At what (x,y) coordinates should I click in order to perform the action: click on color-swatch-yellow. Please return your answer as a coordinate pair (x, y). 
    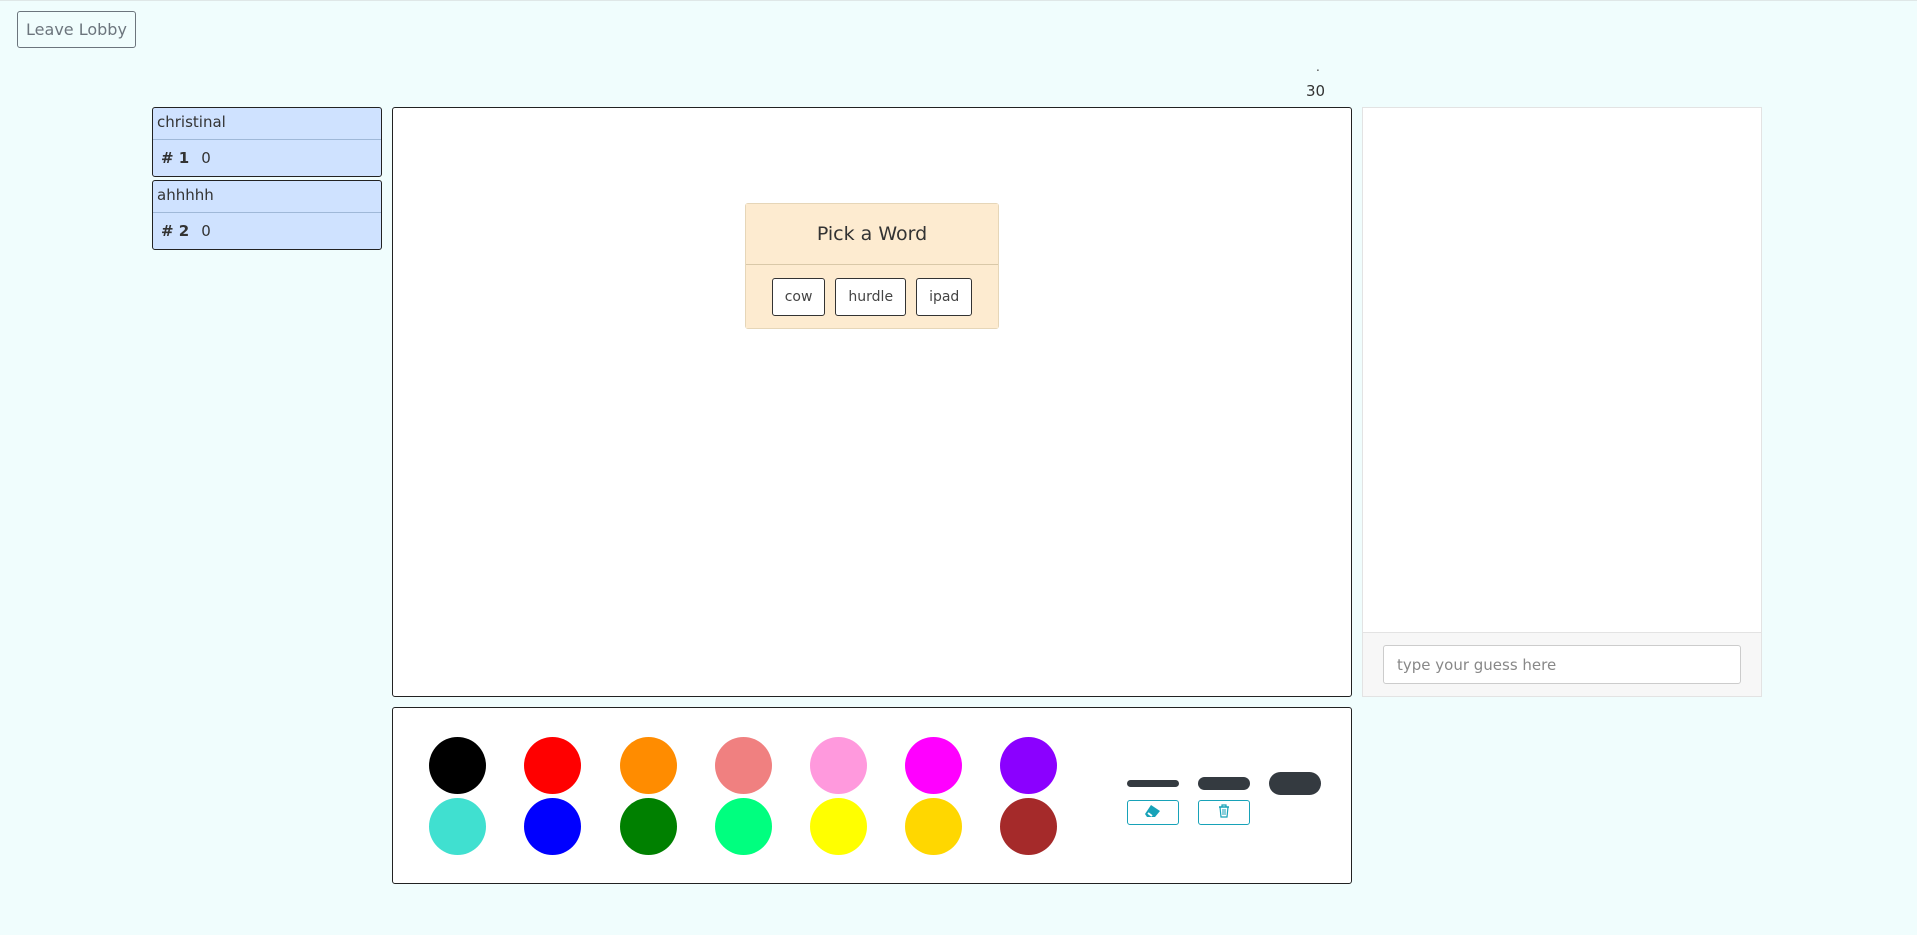
    Looking at the image, I should click on (838, 826).